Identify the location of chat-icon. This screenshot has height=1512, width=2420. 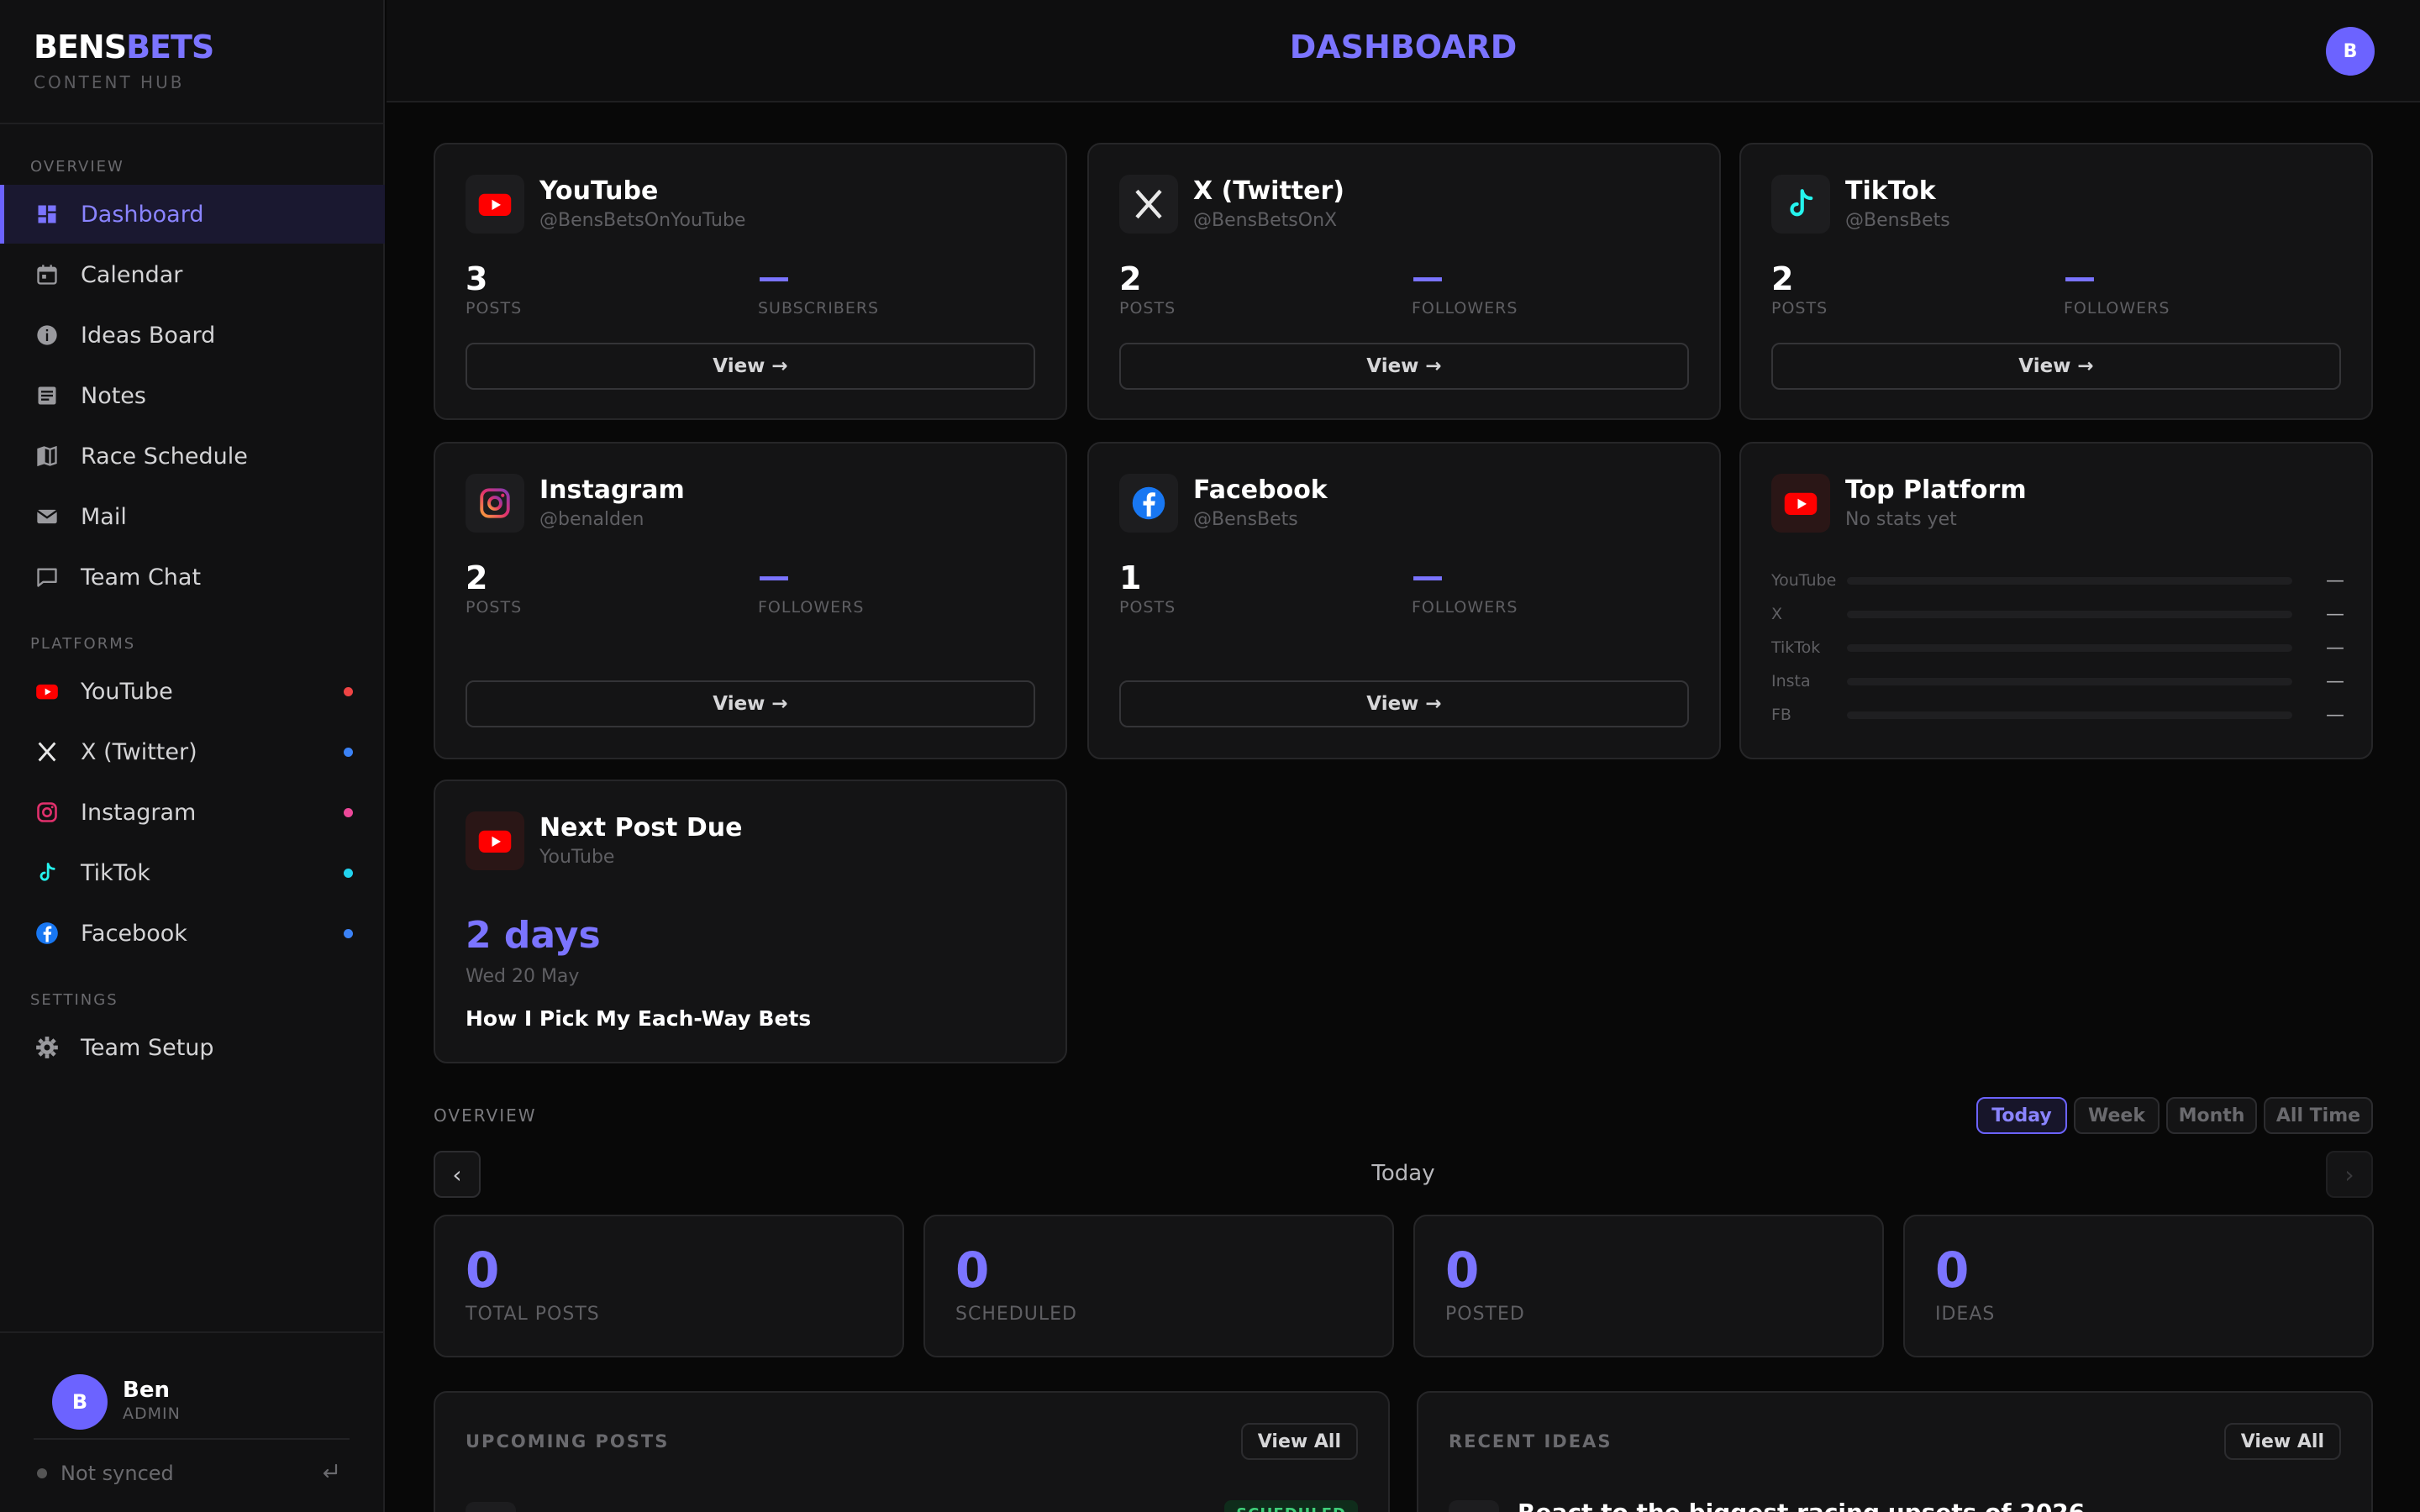
(47, 577).